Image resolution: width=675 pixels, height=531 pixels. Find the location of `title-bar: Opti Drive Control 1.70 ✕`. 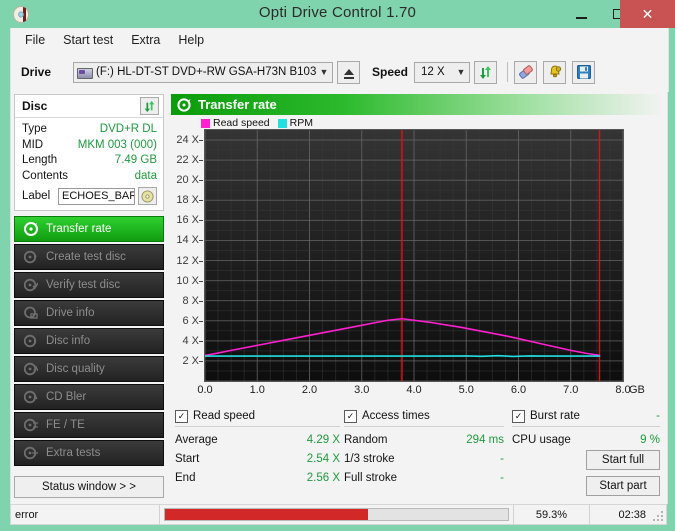

title-bar: Opti Drive Control 1.70 ✕ is located at coordinates (337, 14).